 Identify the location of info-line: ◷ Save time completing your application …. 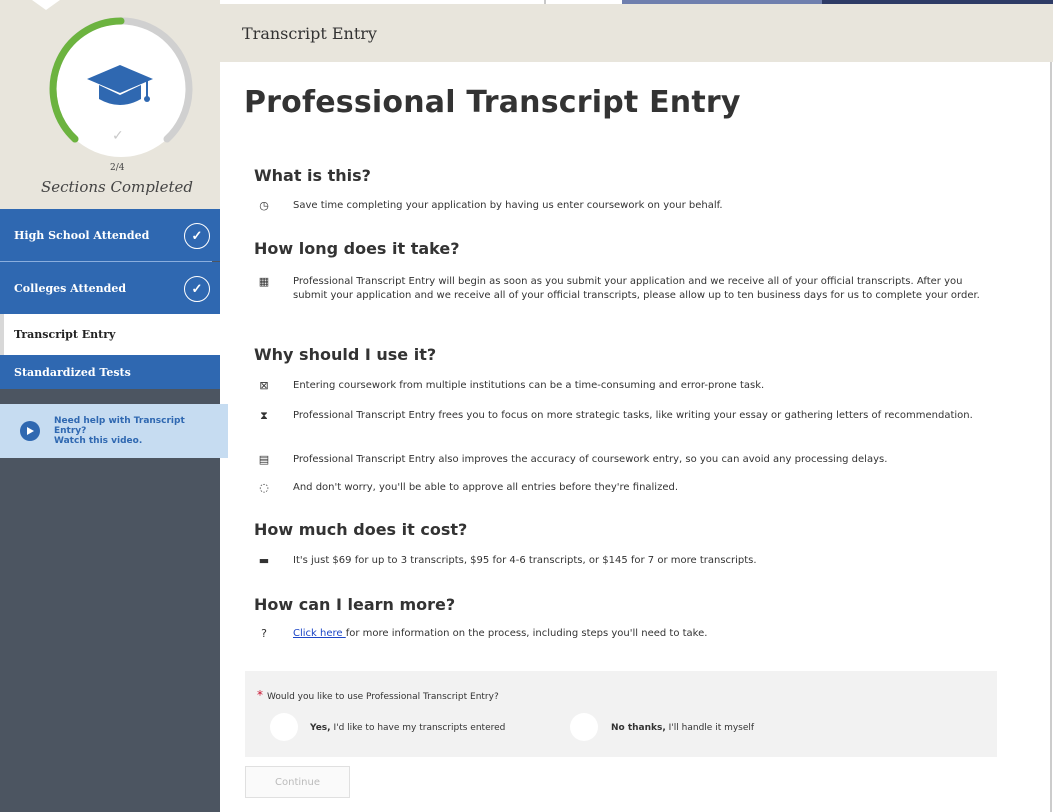
(620, 206).